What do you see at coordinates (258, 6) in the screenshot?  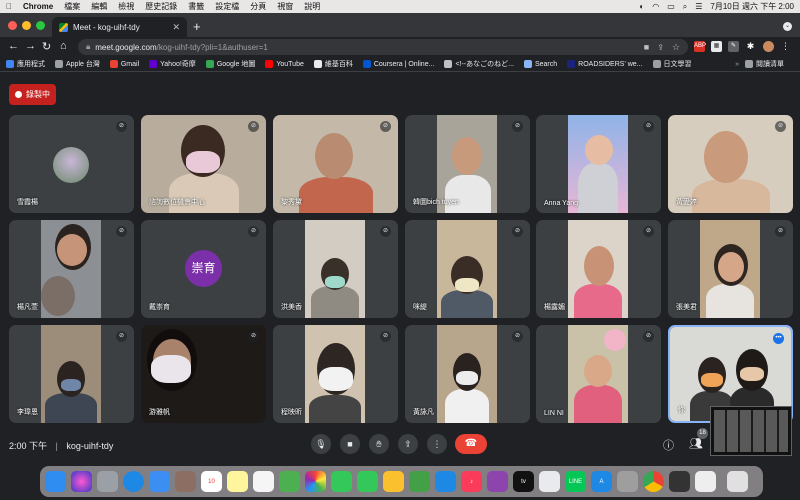 I see `menu-item: 分頁` at bounding box center [258, 6].